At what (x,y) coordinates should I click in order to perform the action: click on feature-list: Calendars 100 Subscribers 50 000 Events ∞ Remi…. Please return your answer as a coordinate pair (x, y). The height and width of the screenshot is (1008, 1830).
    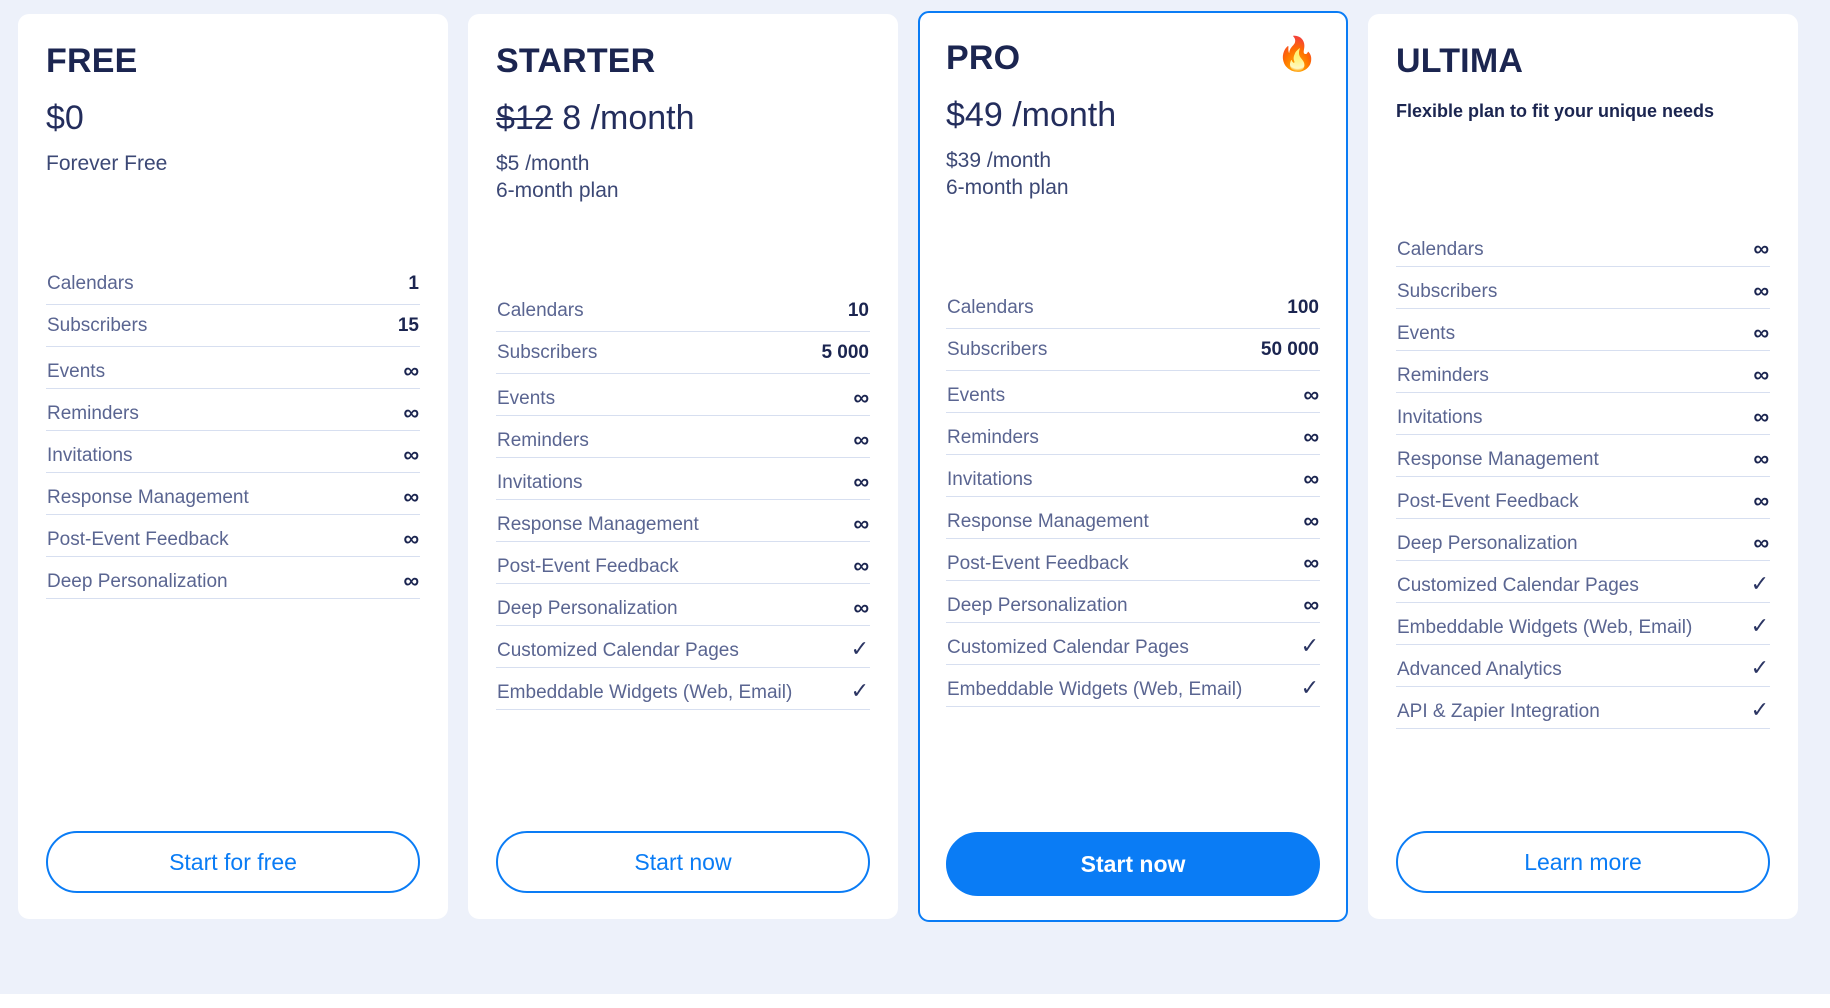
    Looking at the image, I should click on (1133, 497).